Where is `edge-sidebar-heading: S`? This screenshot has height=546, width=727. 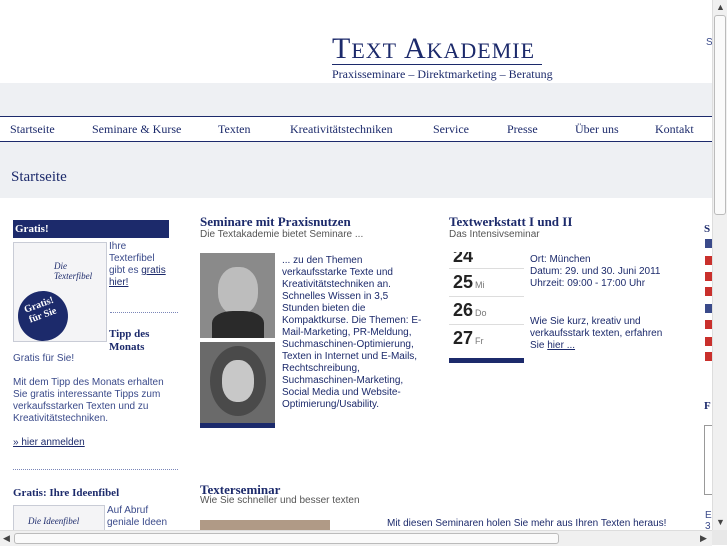
edge-sidebar-heading: S is located at coordinates (707, 229).